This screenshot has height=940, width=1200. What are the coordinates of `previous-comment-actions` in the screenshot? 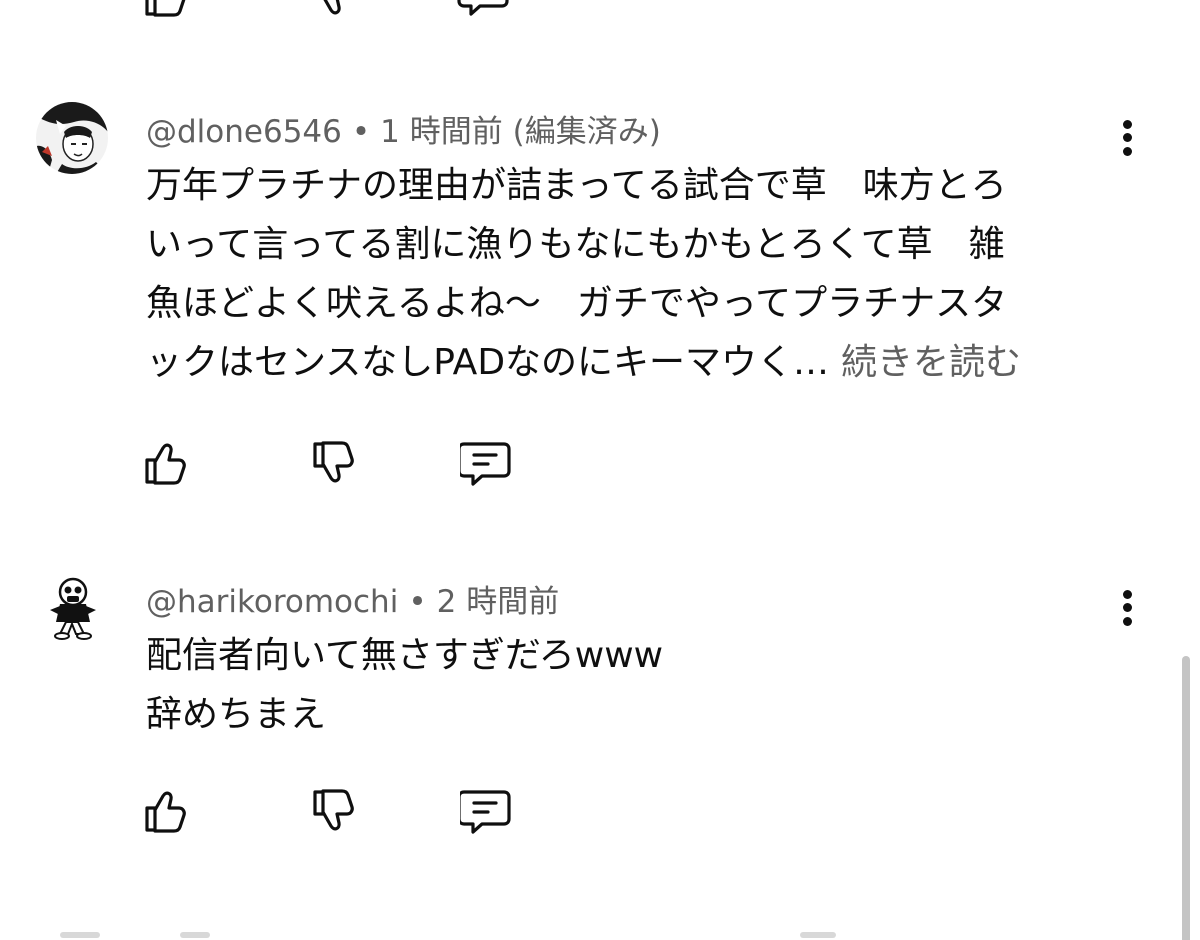 It's located at (334, 13).